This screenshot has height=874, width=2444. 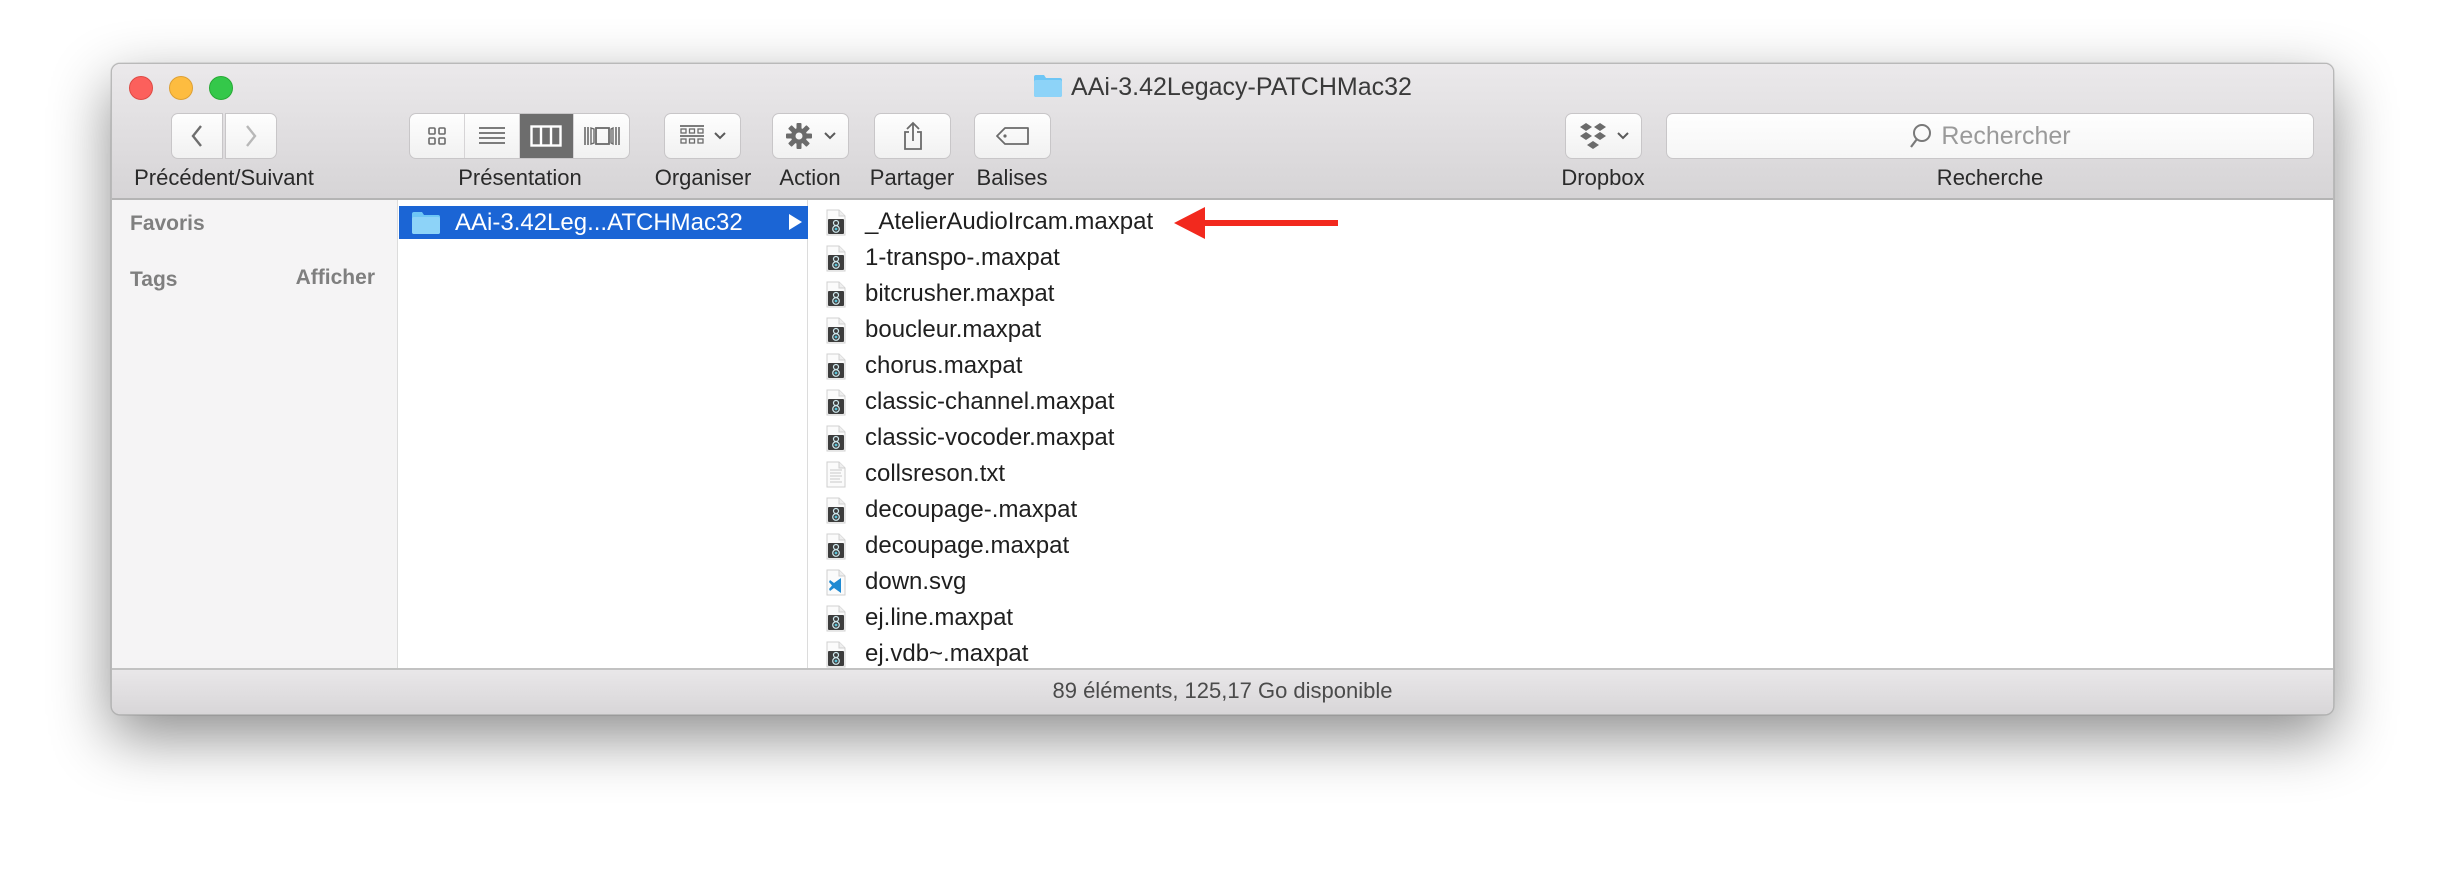 I want to click on tag-icon, so click(x=1012, y=136).